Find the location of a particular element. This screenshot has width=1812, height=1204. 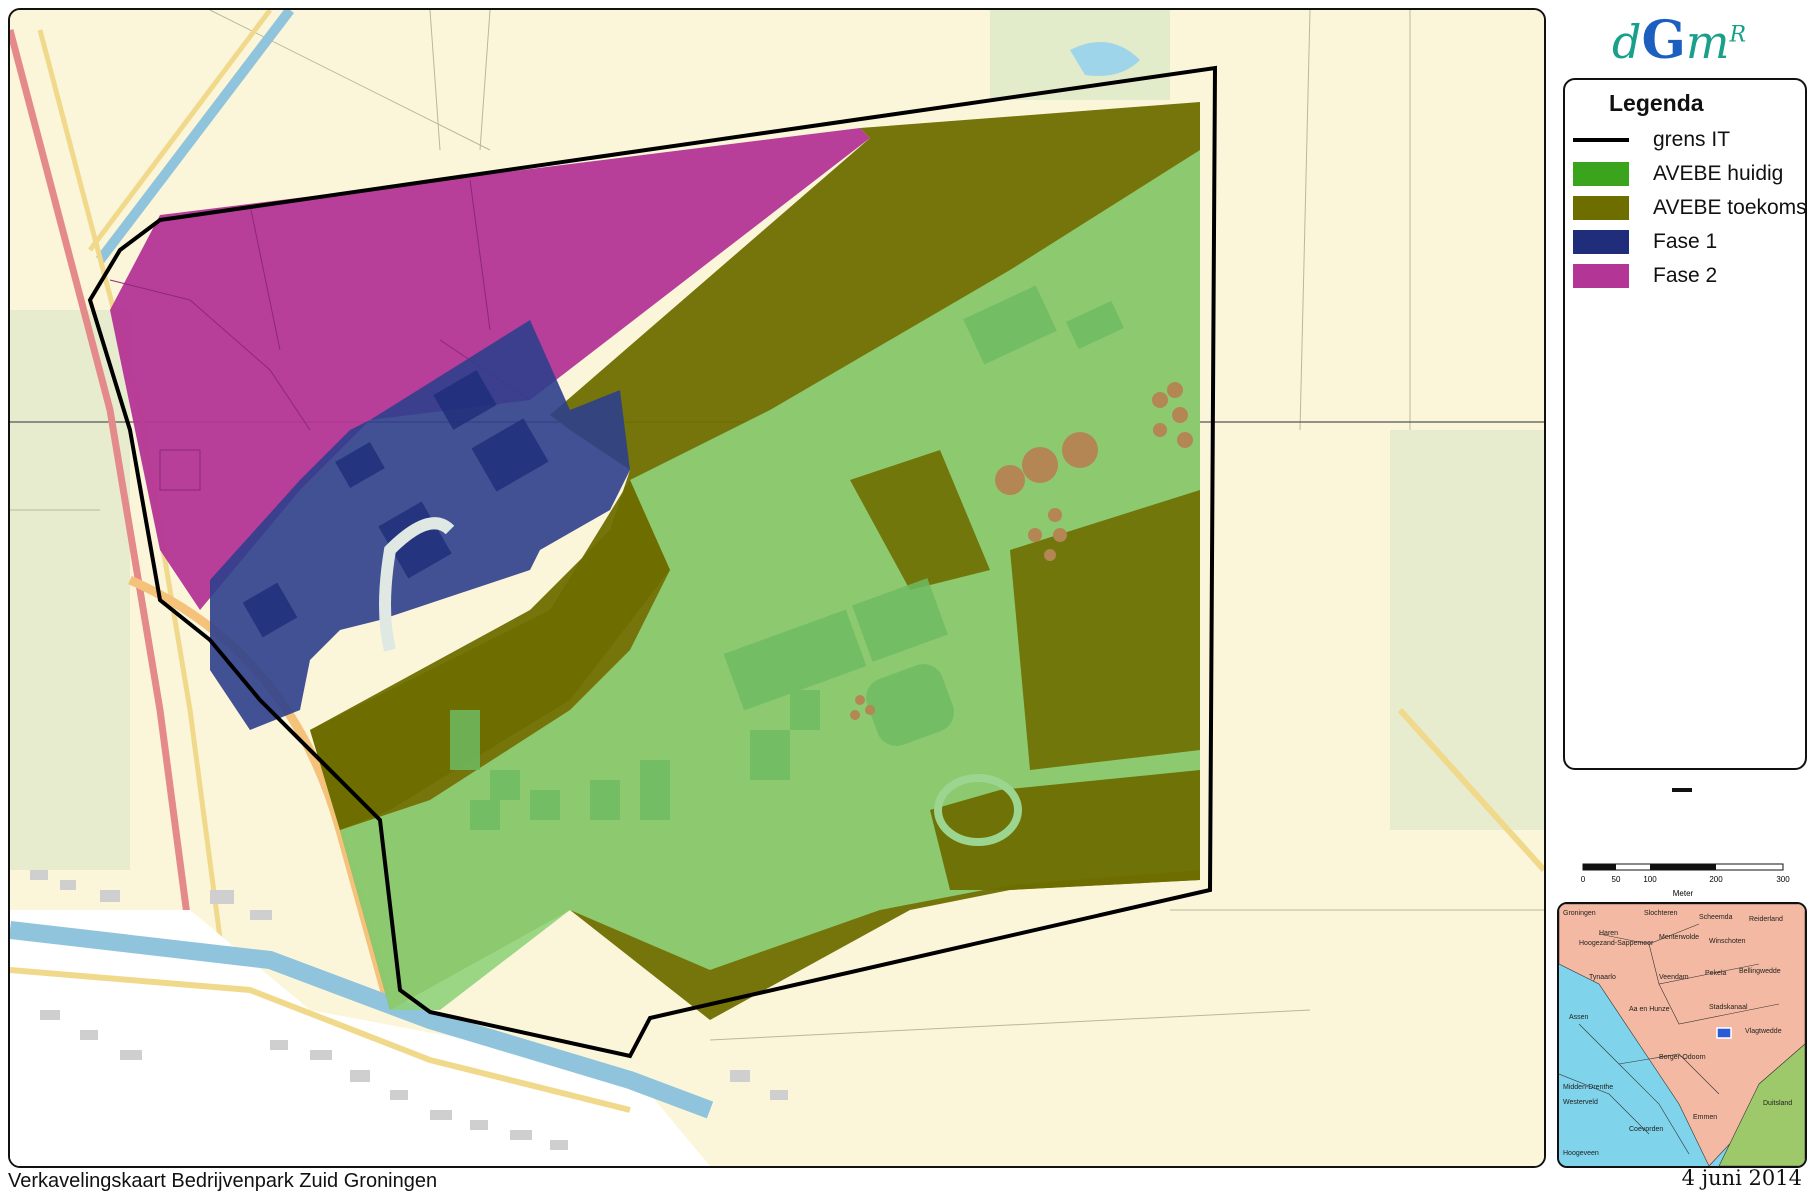

scale-tick: 100 is located at coordinates (1650, 879).